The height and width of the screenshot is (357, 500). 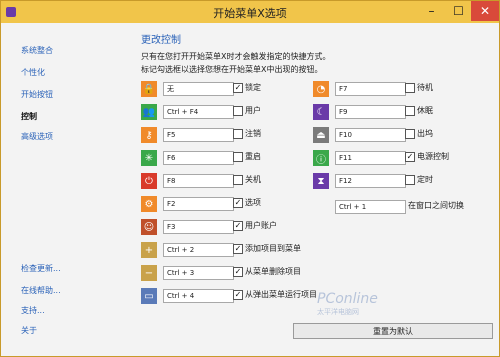 What do you see at coordinates (321, 181) in the screenshot?
I see `timer-icon: ⧗` at bounding box center [321, 181].